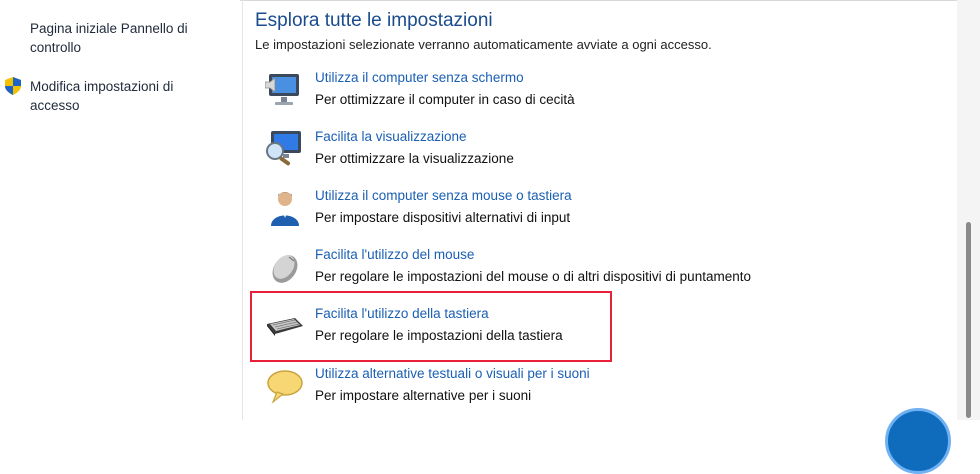 This screenshot has height=474, width=980. Describe the element at coordinates (283, 148) in the screenshot. I see `monitor-magnifier-icon` at that location.